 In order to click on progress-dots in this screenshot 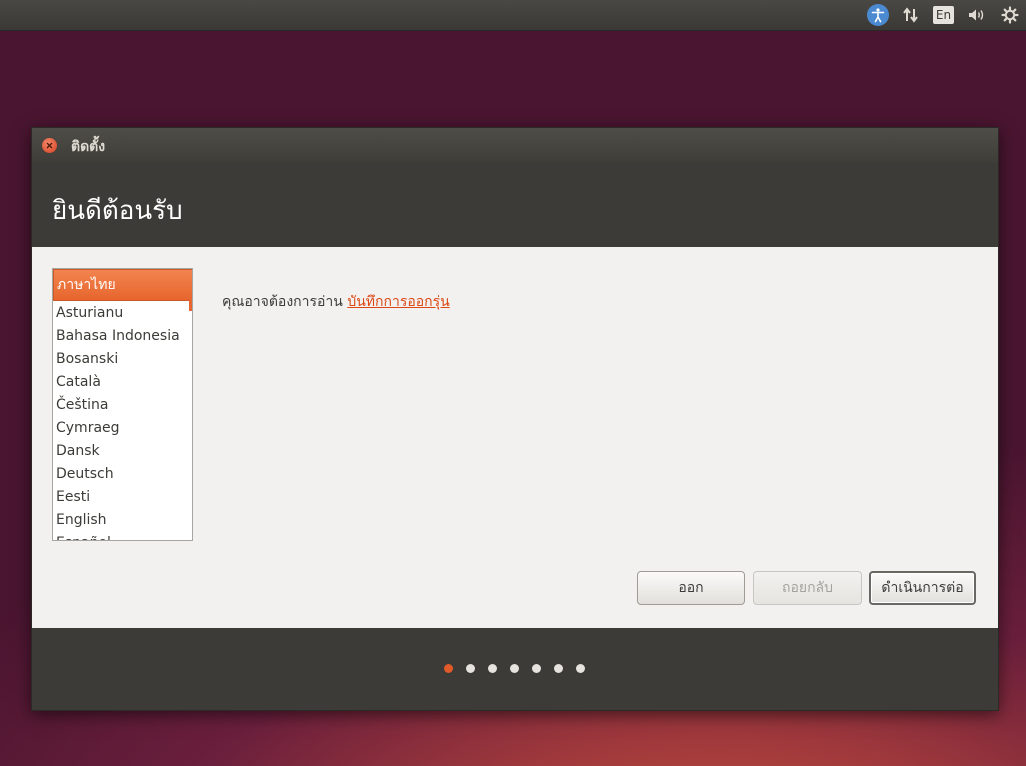, I will do `click(514, 668)`.